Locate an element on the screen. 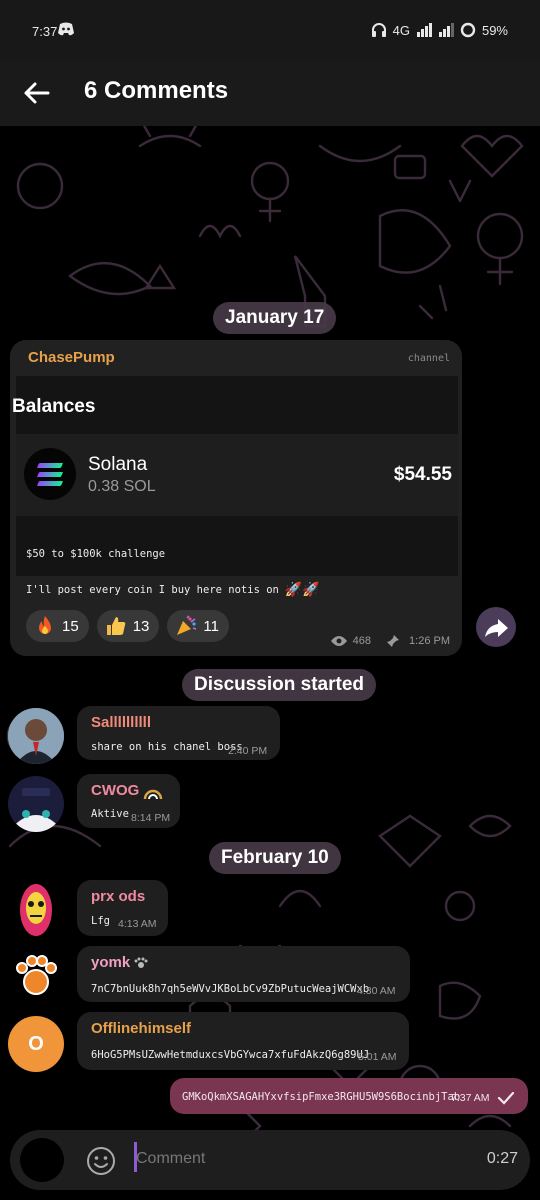  comment-author: prx ods is located at coordinates (118, 896).